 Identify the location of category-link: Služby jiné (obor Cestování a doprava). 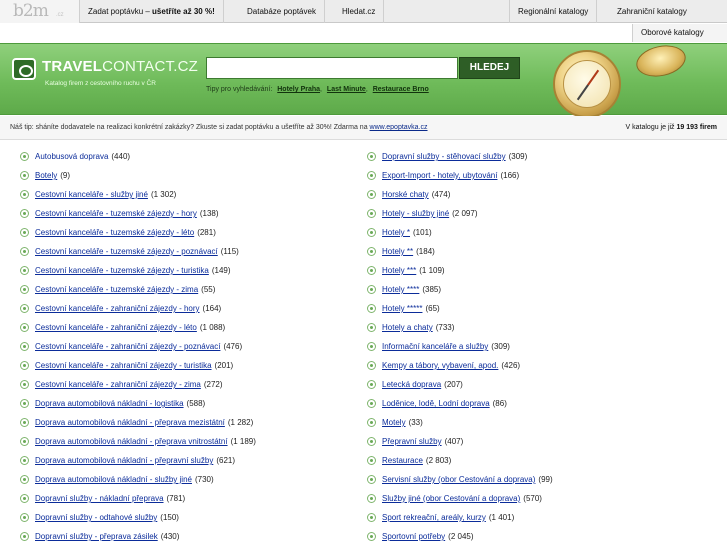
(451, 498).